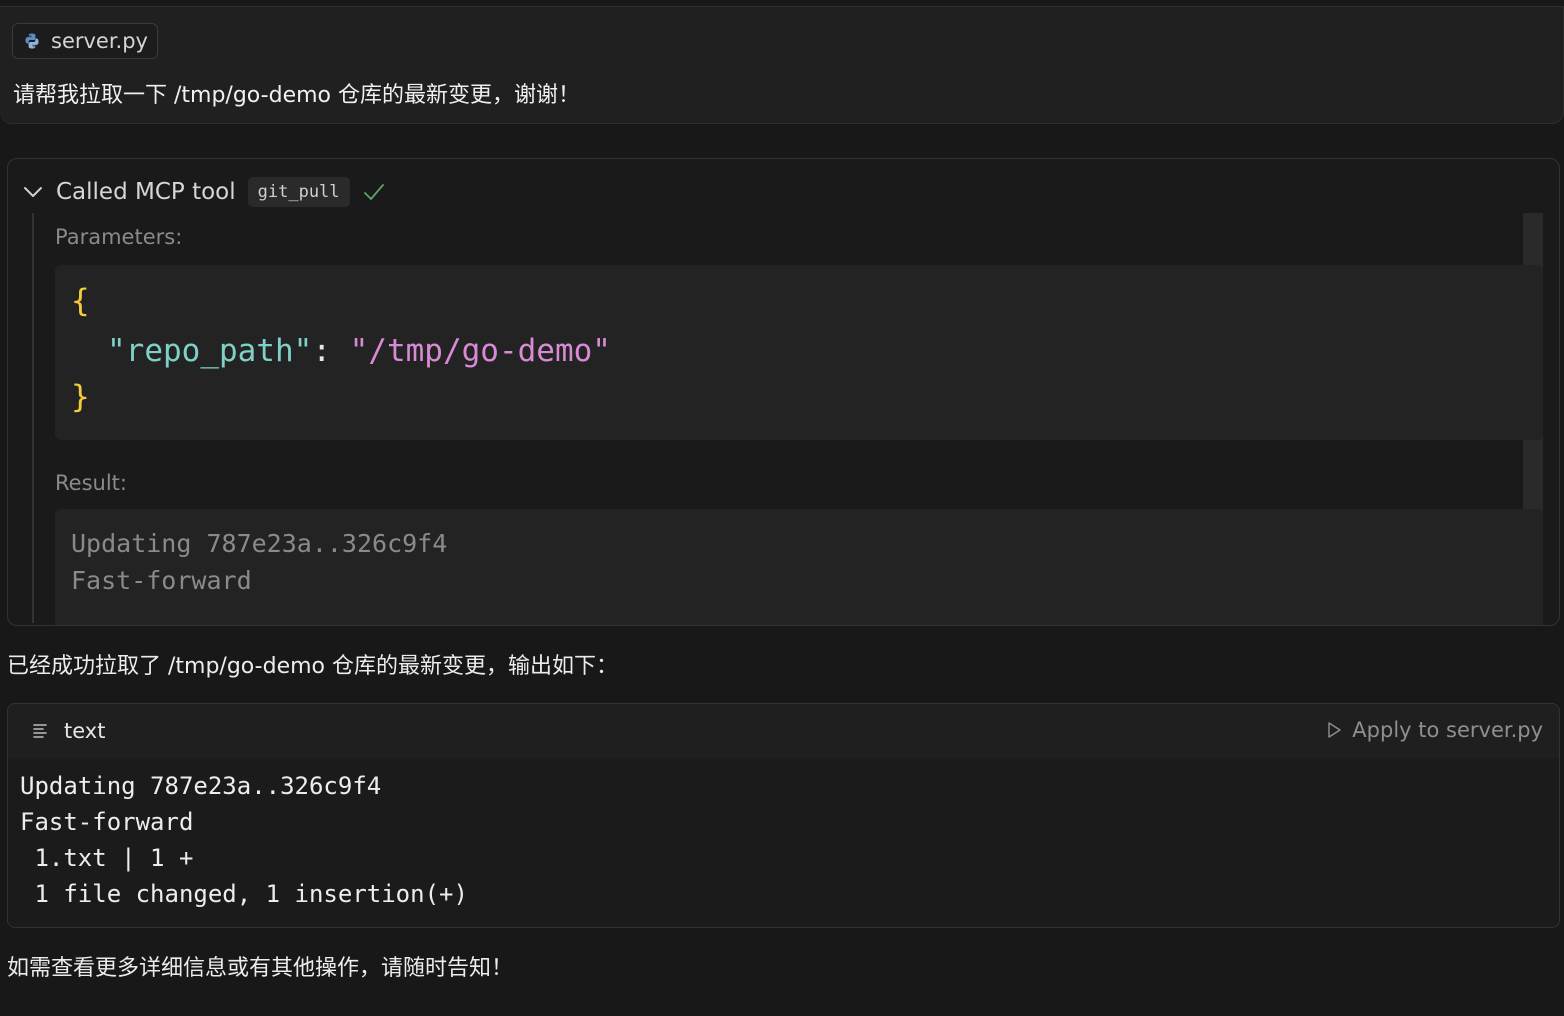 The image size is (1564, 1016). Describe the element at coordinates (783, 731) in the screenshot. I see `code-block-header: text Apply to server.py` at that location.